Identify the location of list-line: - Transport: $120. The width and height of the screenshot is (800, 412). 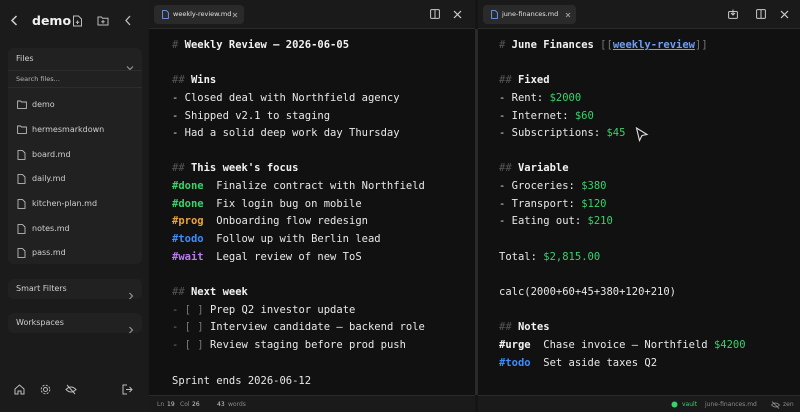
(552, 204).